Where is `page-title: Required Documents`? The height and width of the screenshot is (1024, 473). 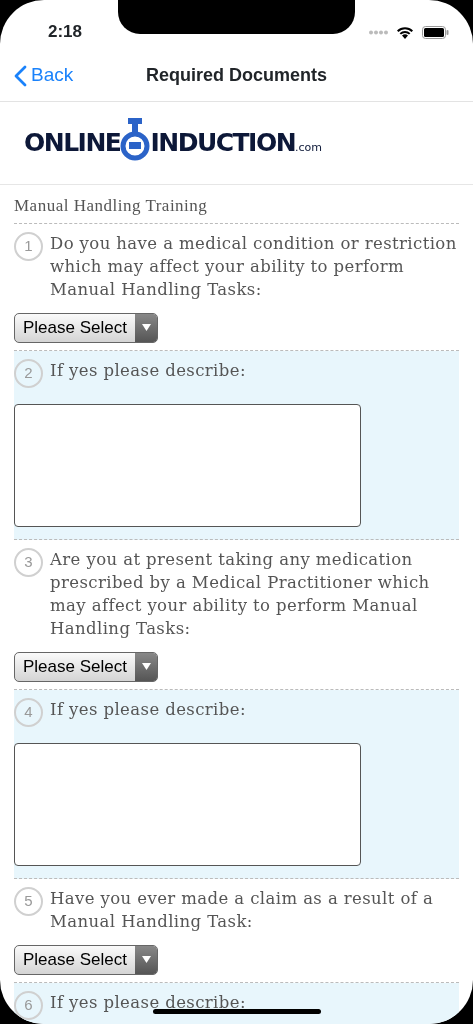 page-title: Required Documents is located at coordinates (236, 75).